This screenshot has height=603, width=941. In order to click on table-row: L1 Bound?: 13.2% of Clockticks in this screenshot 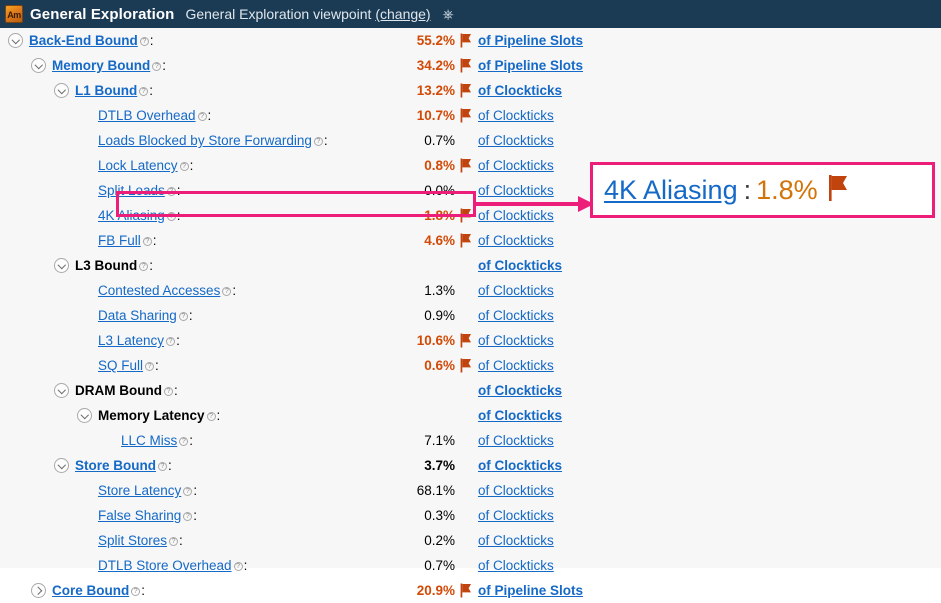, I will do `click(470, 90)`.